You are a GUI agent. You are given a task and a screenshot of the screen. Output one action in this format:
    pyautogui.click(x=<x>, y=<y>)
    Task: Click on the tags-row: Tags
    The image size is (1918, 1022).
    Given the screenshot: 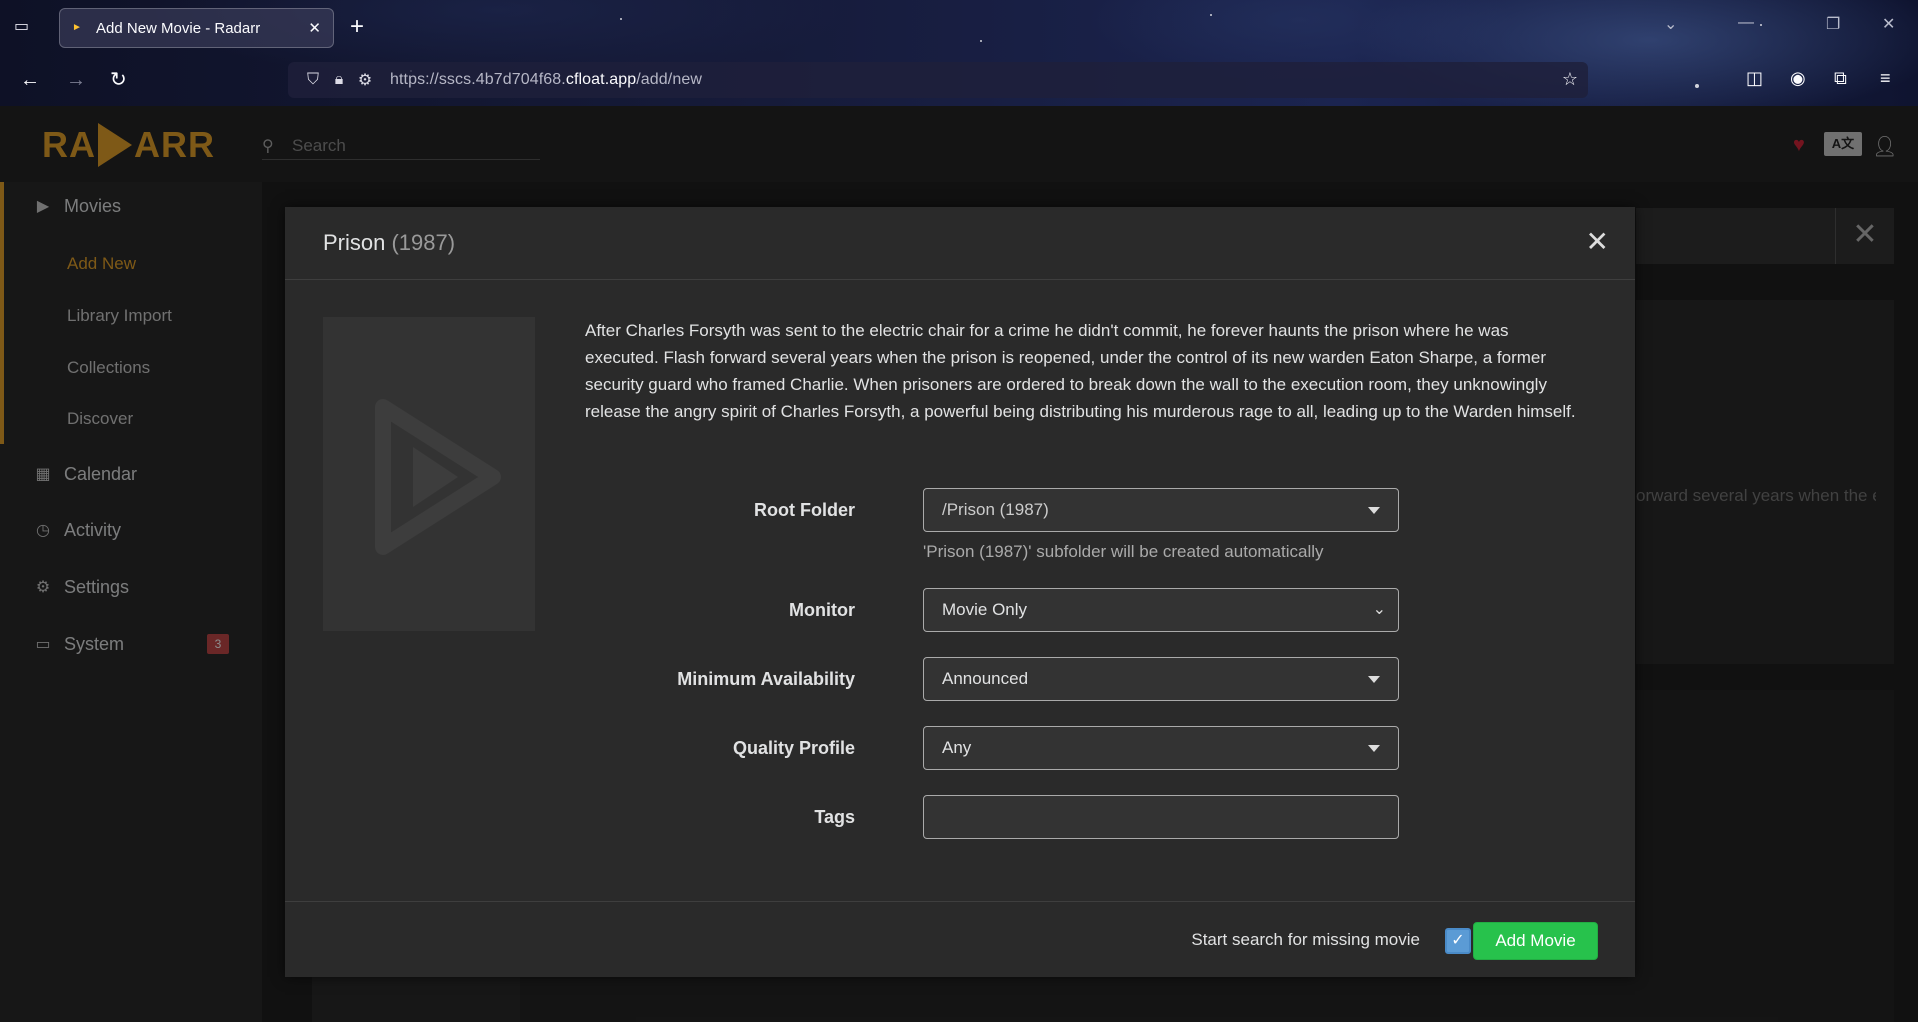 What is the action you would take?
    pyautogui.click(x=1085, y=817)
    